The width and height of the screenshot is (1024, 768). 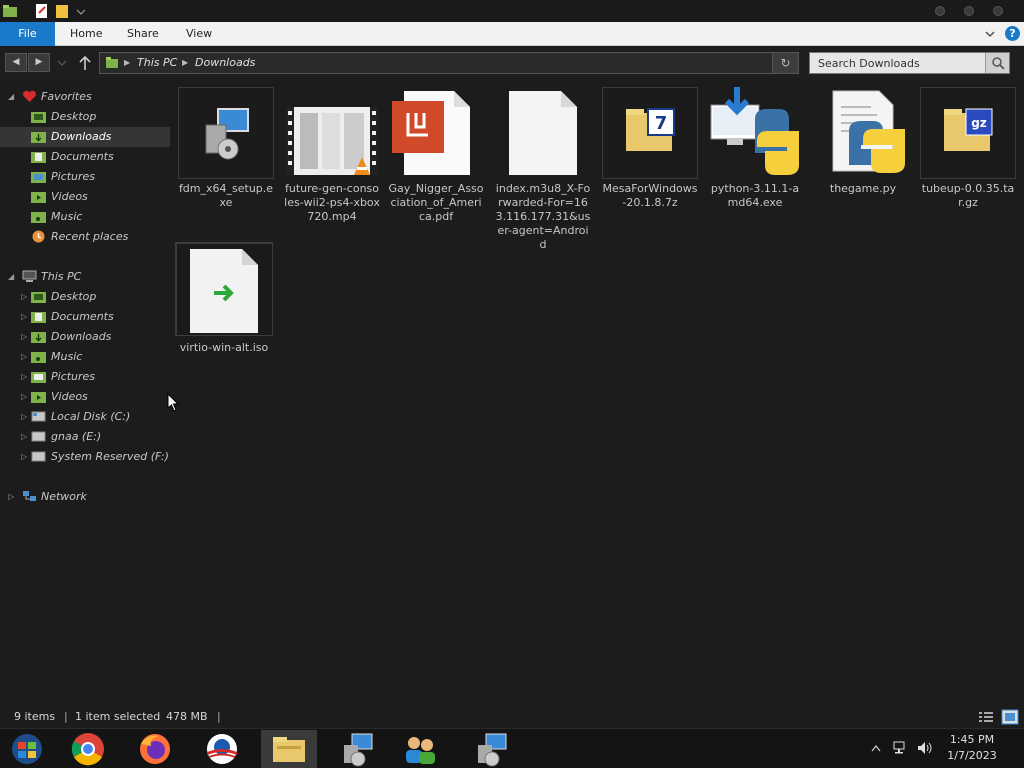 What do you see at coordinates (543, 133) in the screenshot?
I see `blank-file-icon` at bounding box center [543, 133].